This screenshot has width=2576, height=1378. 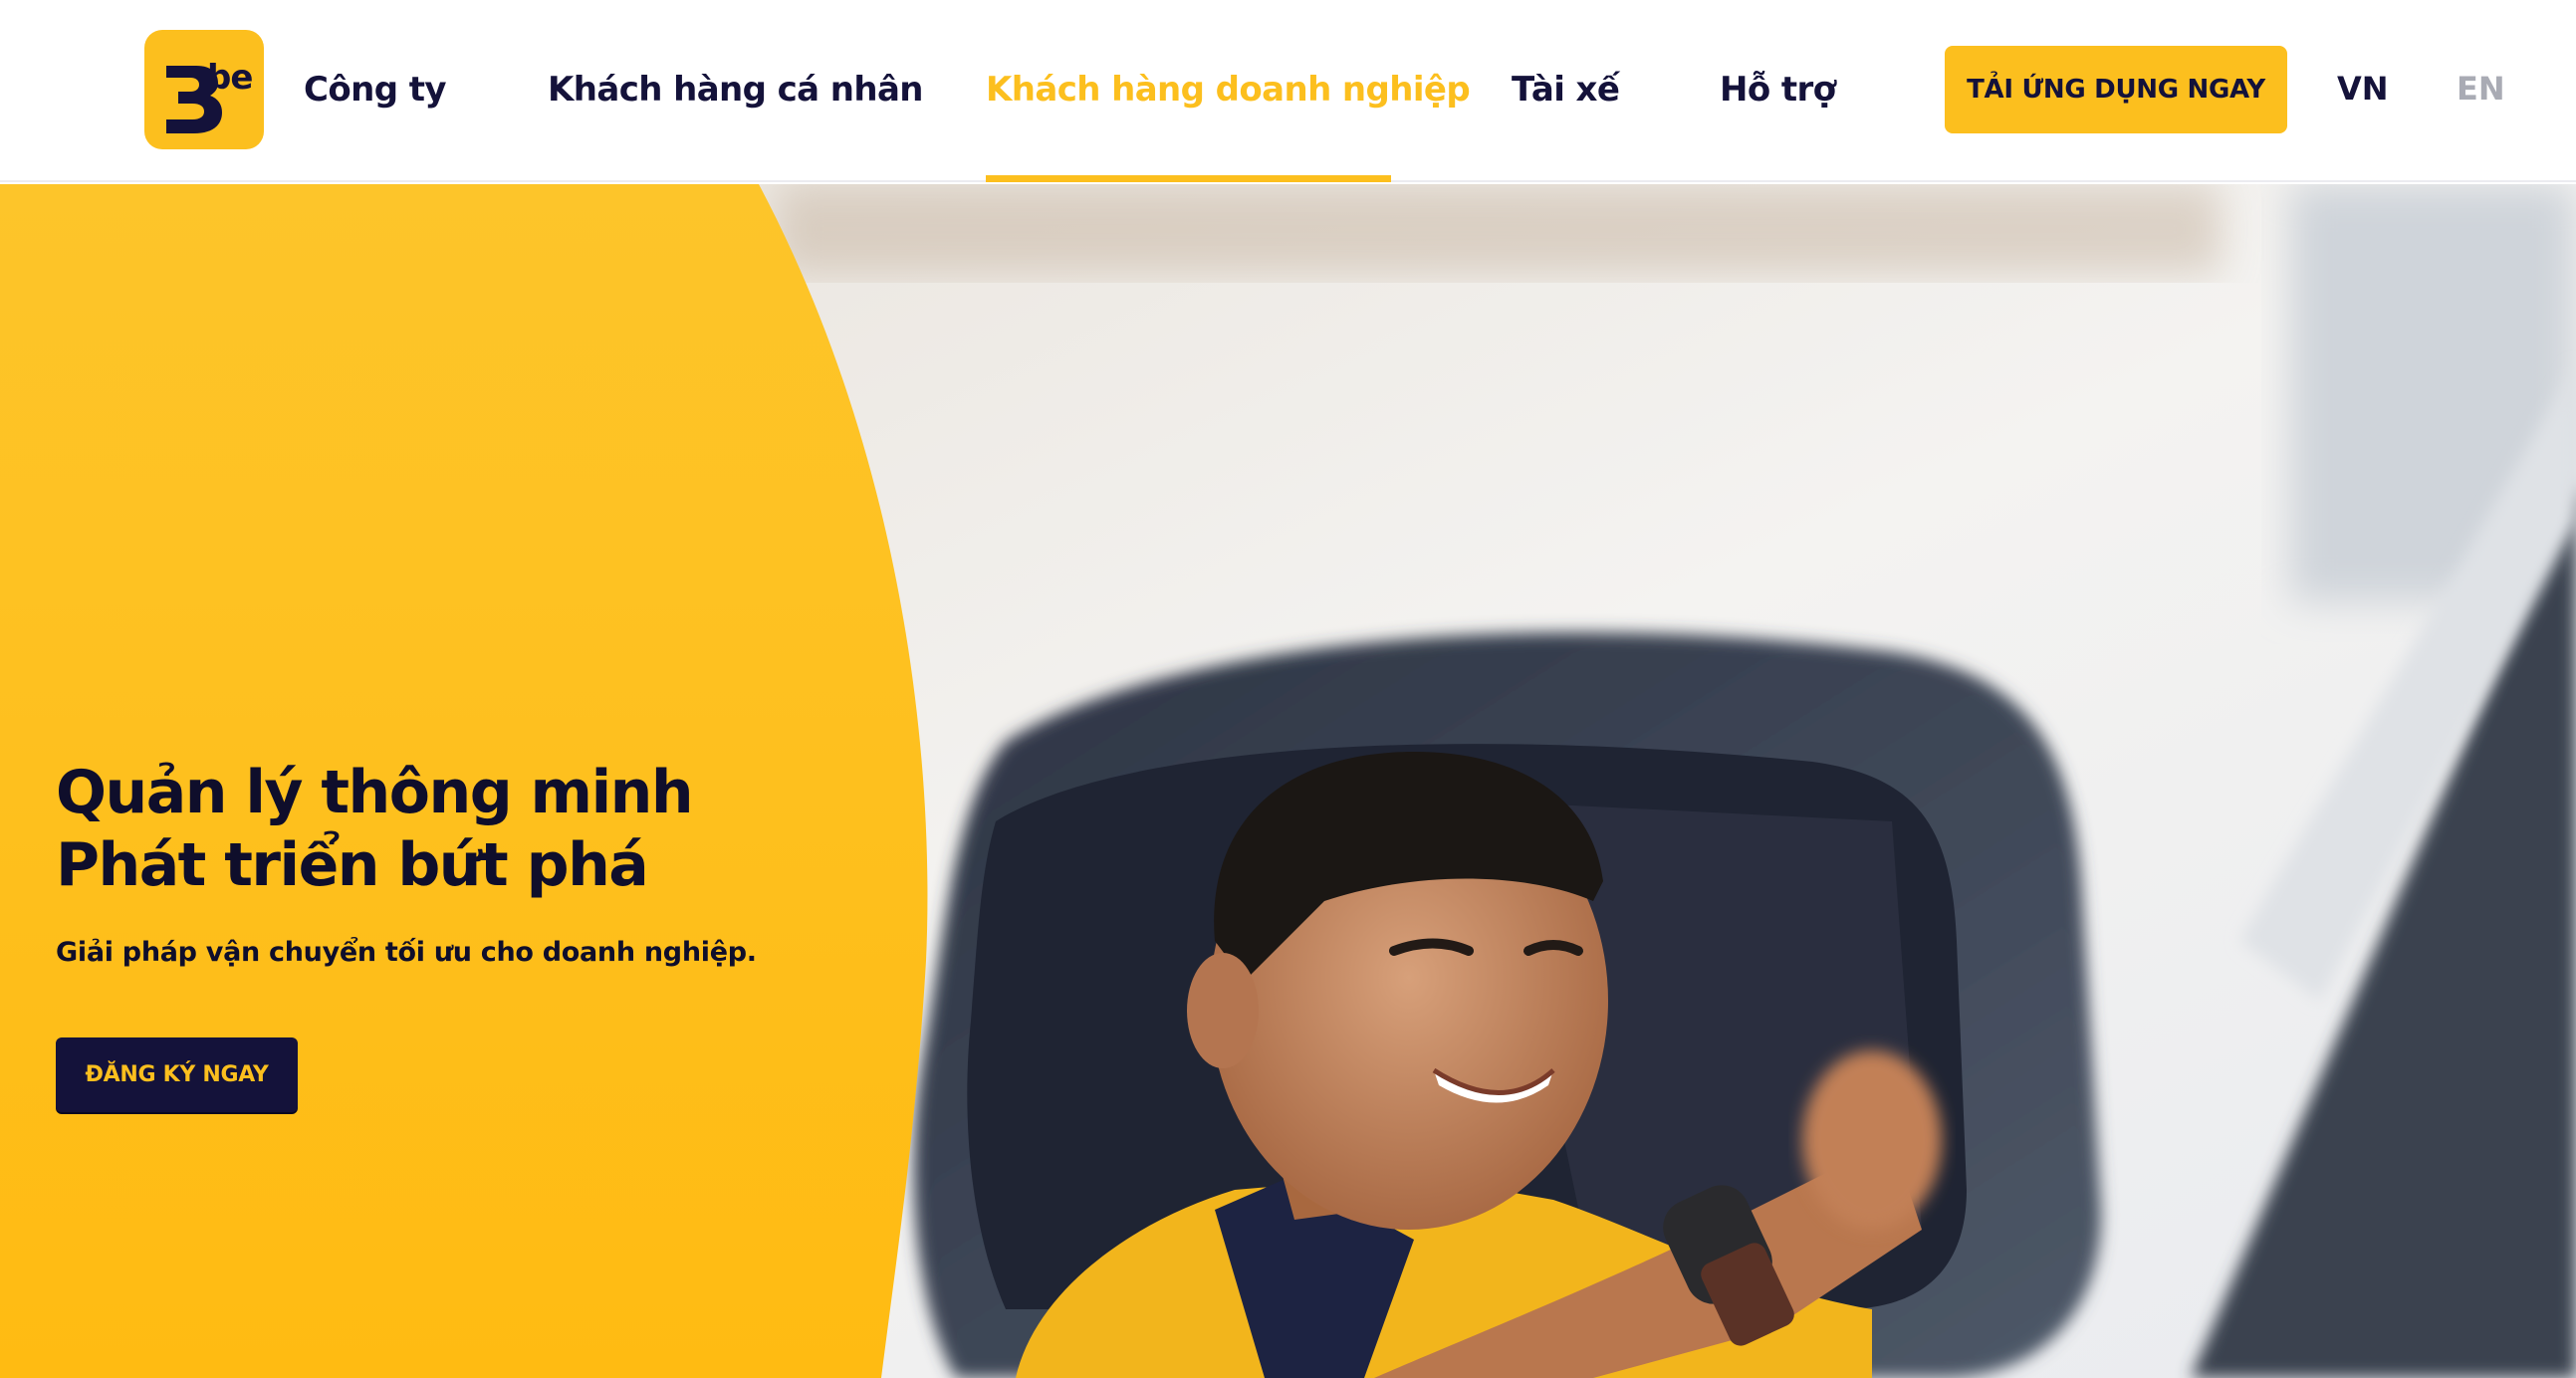 What do you see at coordinates (352, 865) in the screenshot?
I see `hero-title-line-2: Phát triển bứt phá` at bounding box center [352, 865].